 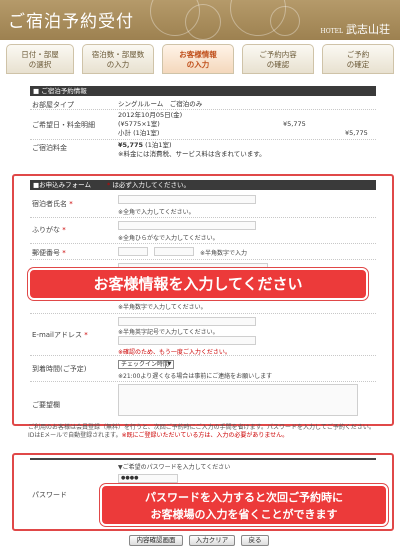 I want to click on password-banner-line1: パスワードを入力すると次回ご予約時に, so click(x=244, y=497).